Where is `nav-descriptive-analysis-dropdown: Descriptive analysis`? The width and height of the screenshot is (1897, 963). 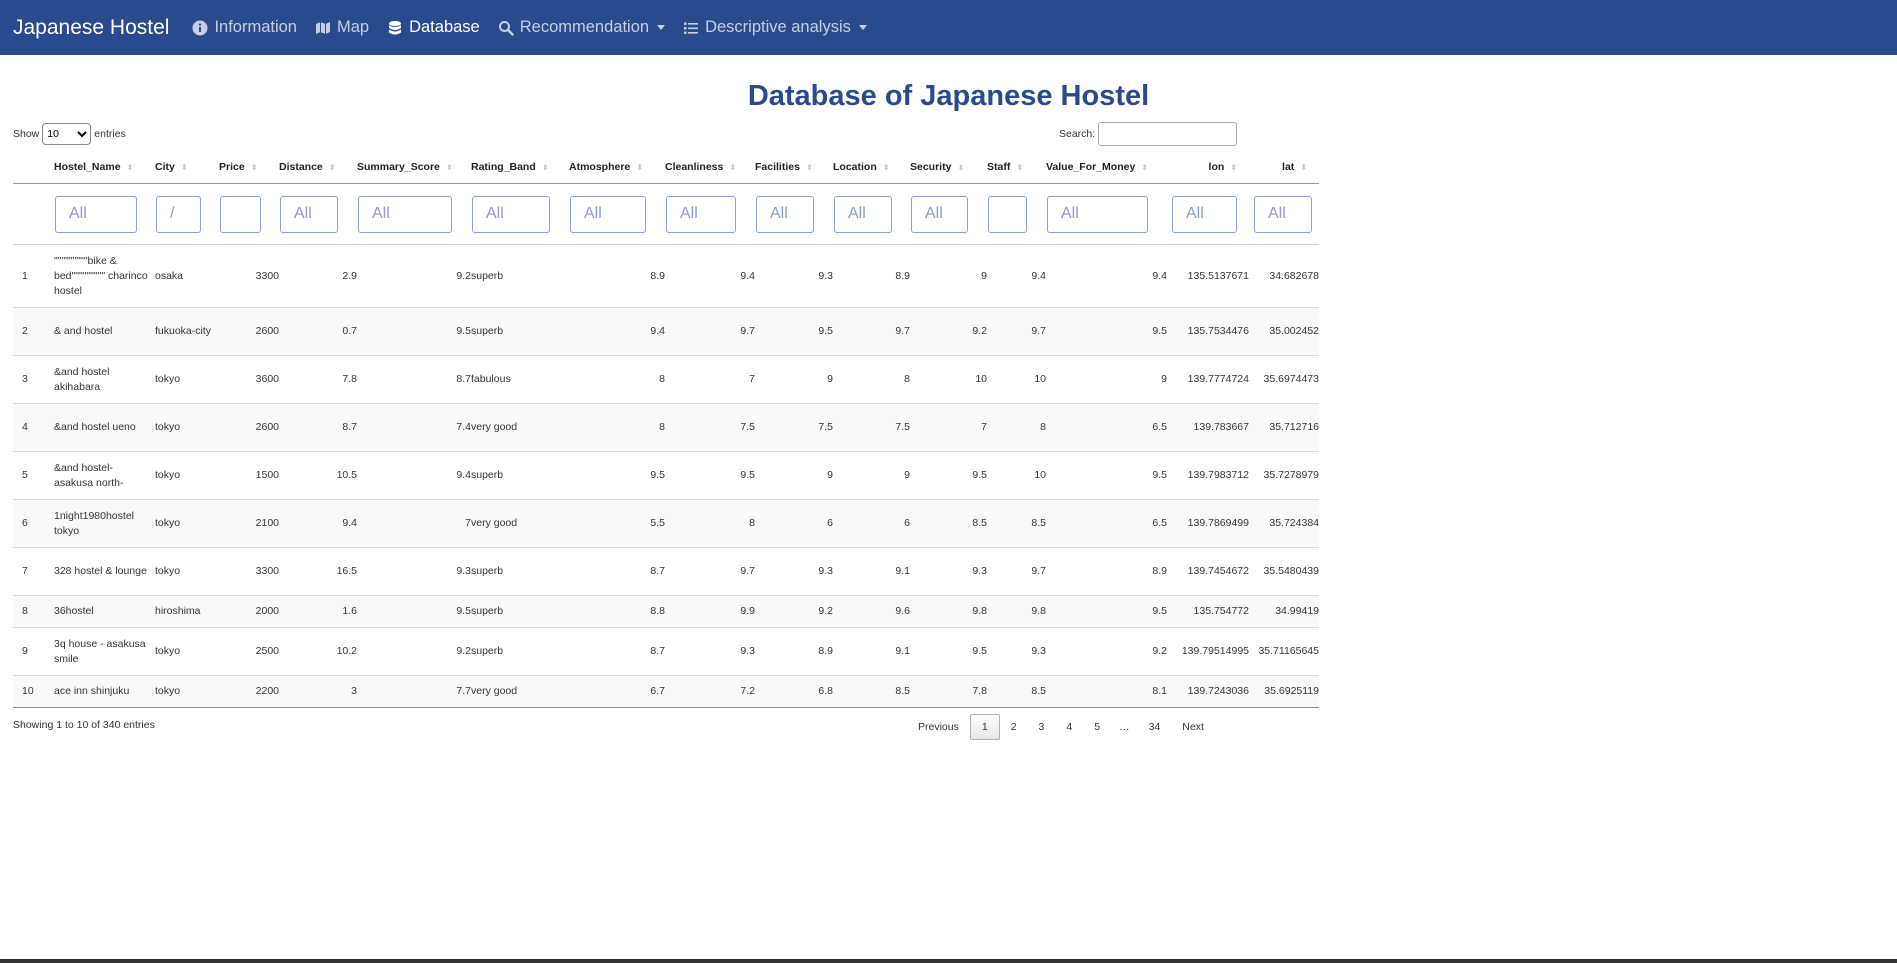 nav-descriptive-analysis-dropdown: Descriptive analysis is located at coordinates (775, 27).